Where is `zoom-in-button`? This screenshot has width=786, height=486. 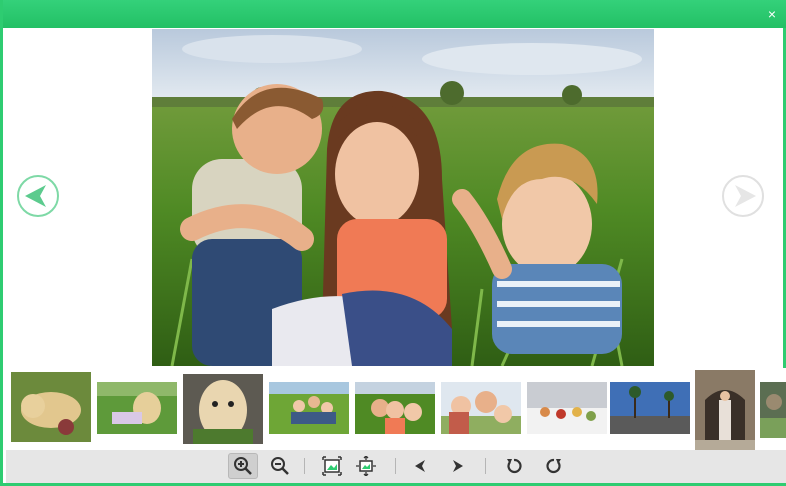 zoom-in-button is located at coordinates (243, 466).